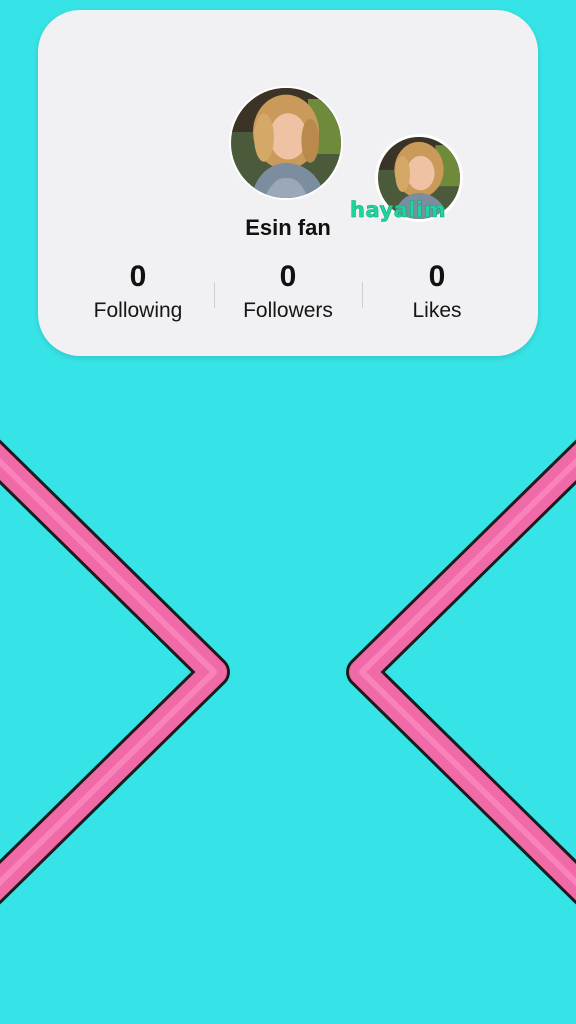  I want to click on stat-followers-label: Followers, so click(288, 310).